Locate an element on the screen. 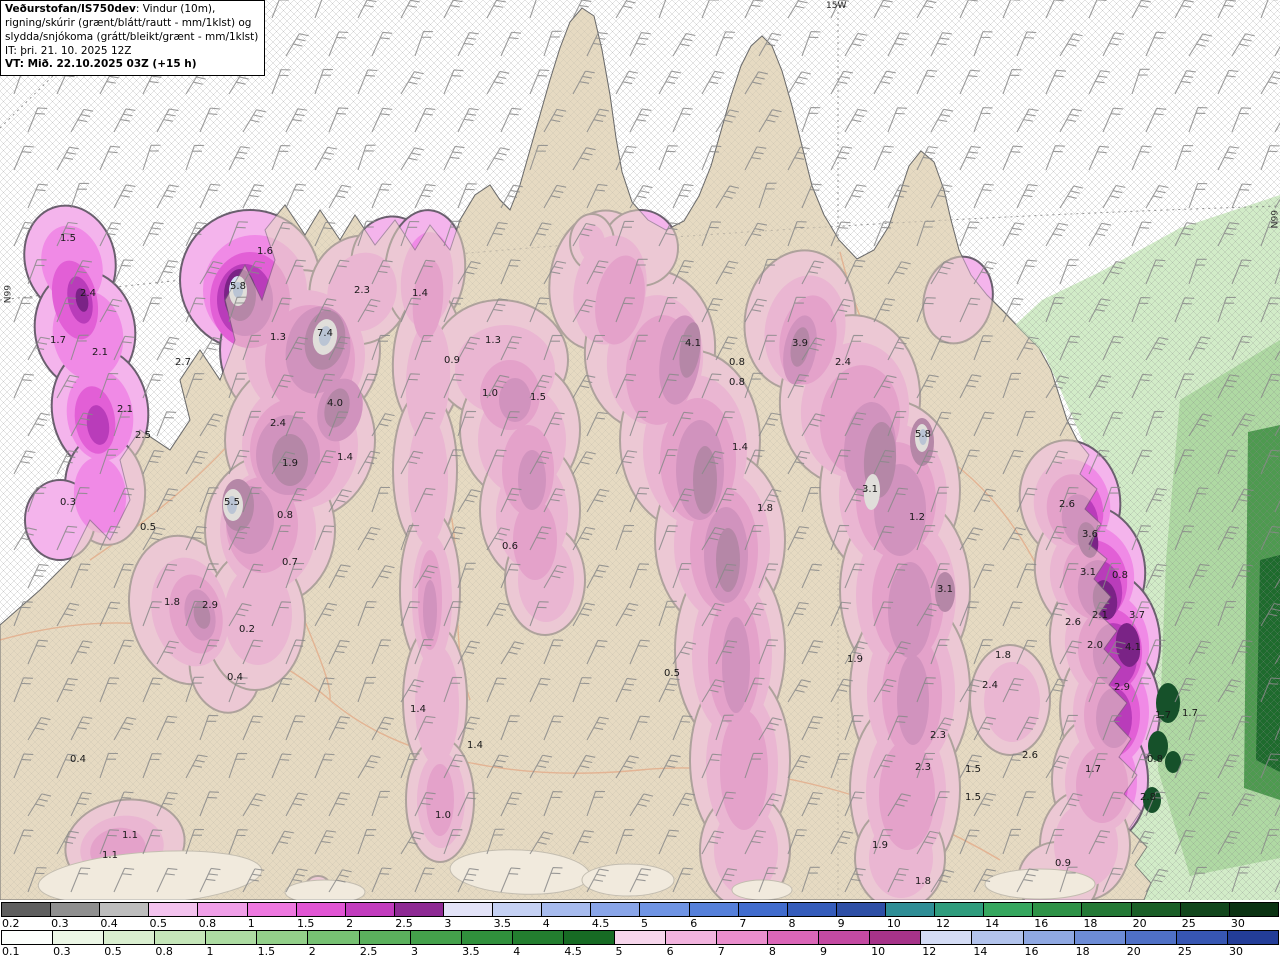 Image resolution: width=1280 pixels, height=958 pixels. svg-text: 3.9 is located at coordinates (800, 343).